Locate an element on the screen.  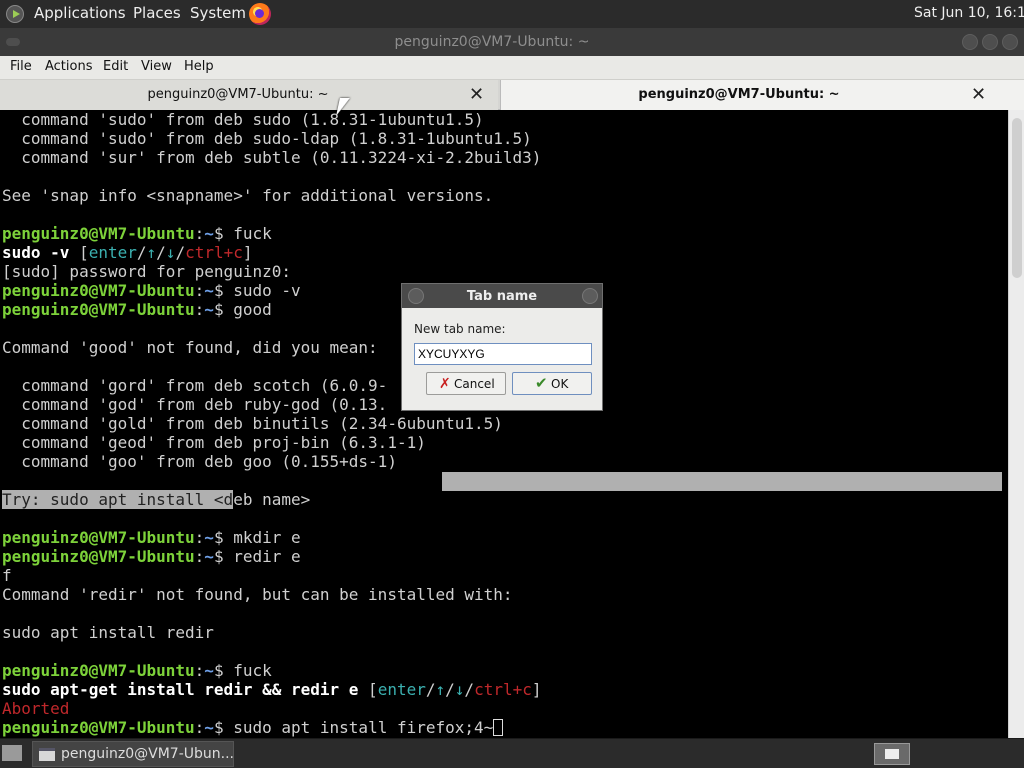
firefox-icon is located at coordinates (260, 14).